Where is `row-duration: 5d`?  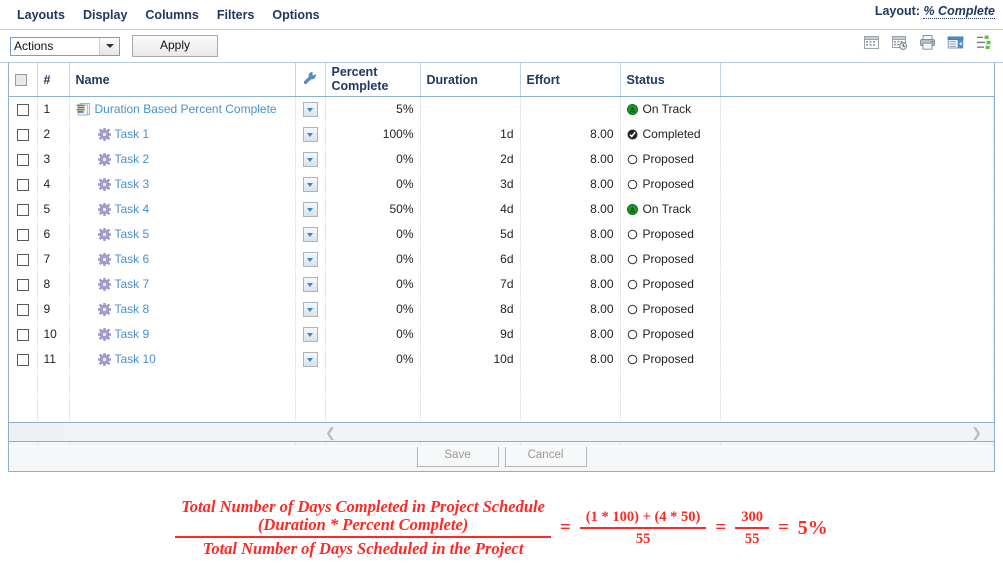
row-duration: 5d is located at coordinates (470, 234).